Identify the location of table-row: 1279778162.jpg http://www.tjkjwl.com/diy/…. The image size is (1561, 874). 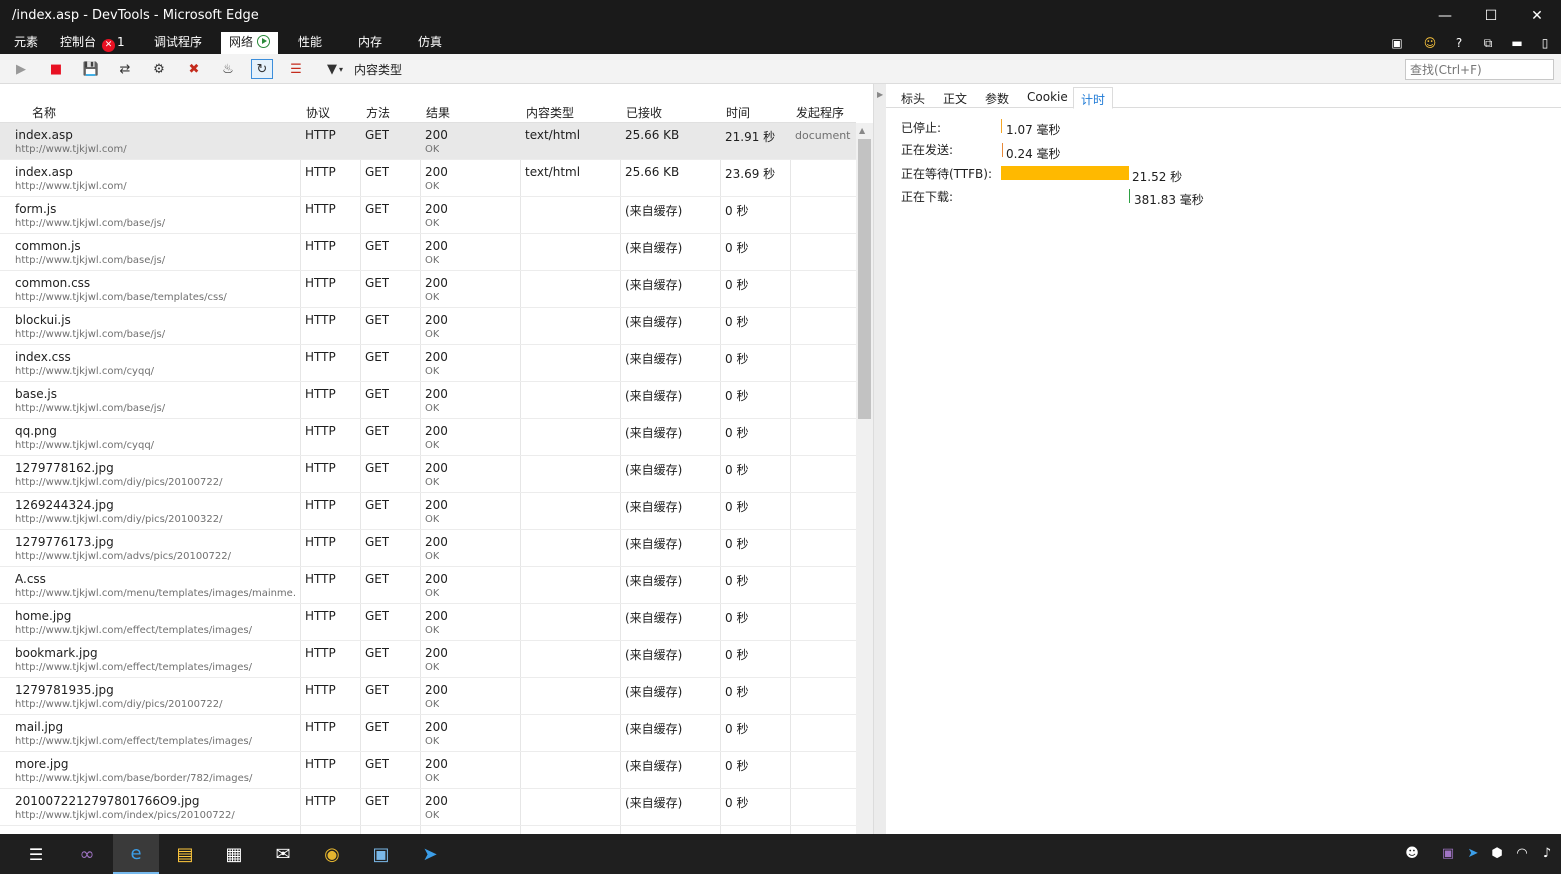
(428, 474).